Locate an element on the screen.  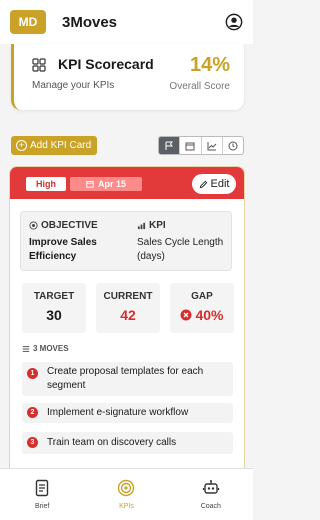
move-number-badge: 2 is located at coordinates (32, 412).